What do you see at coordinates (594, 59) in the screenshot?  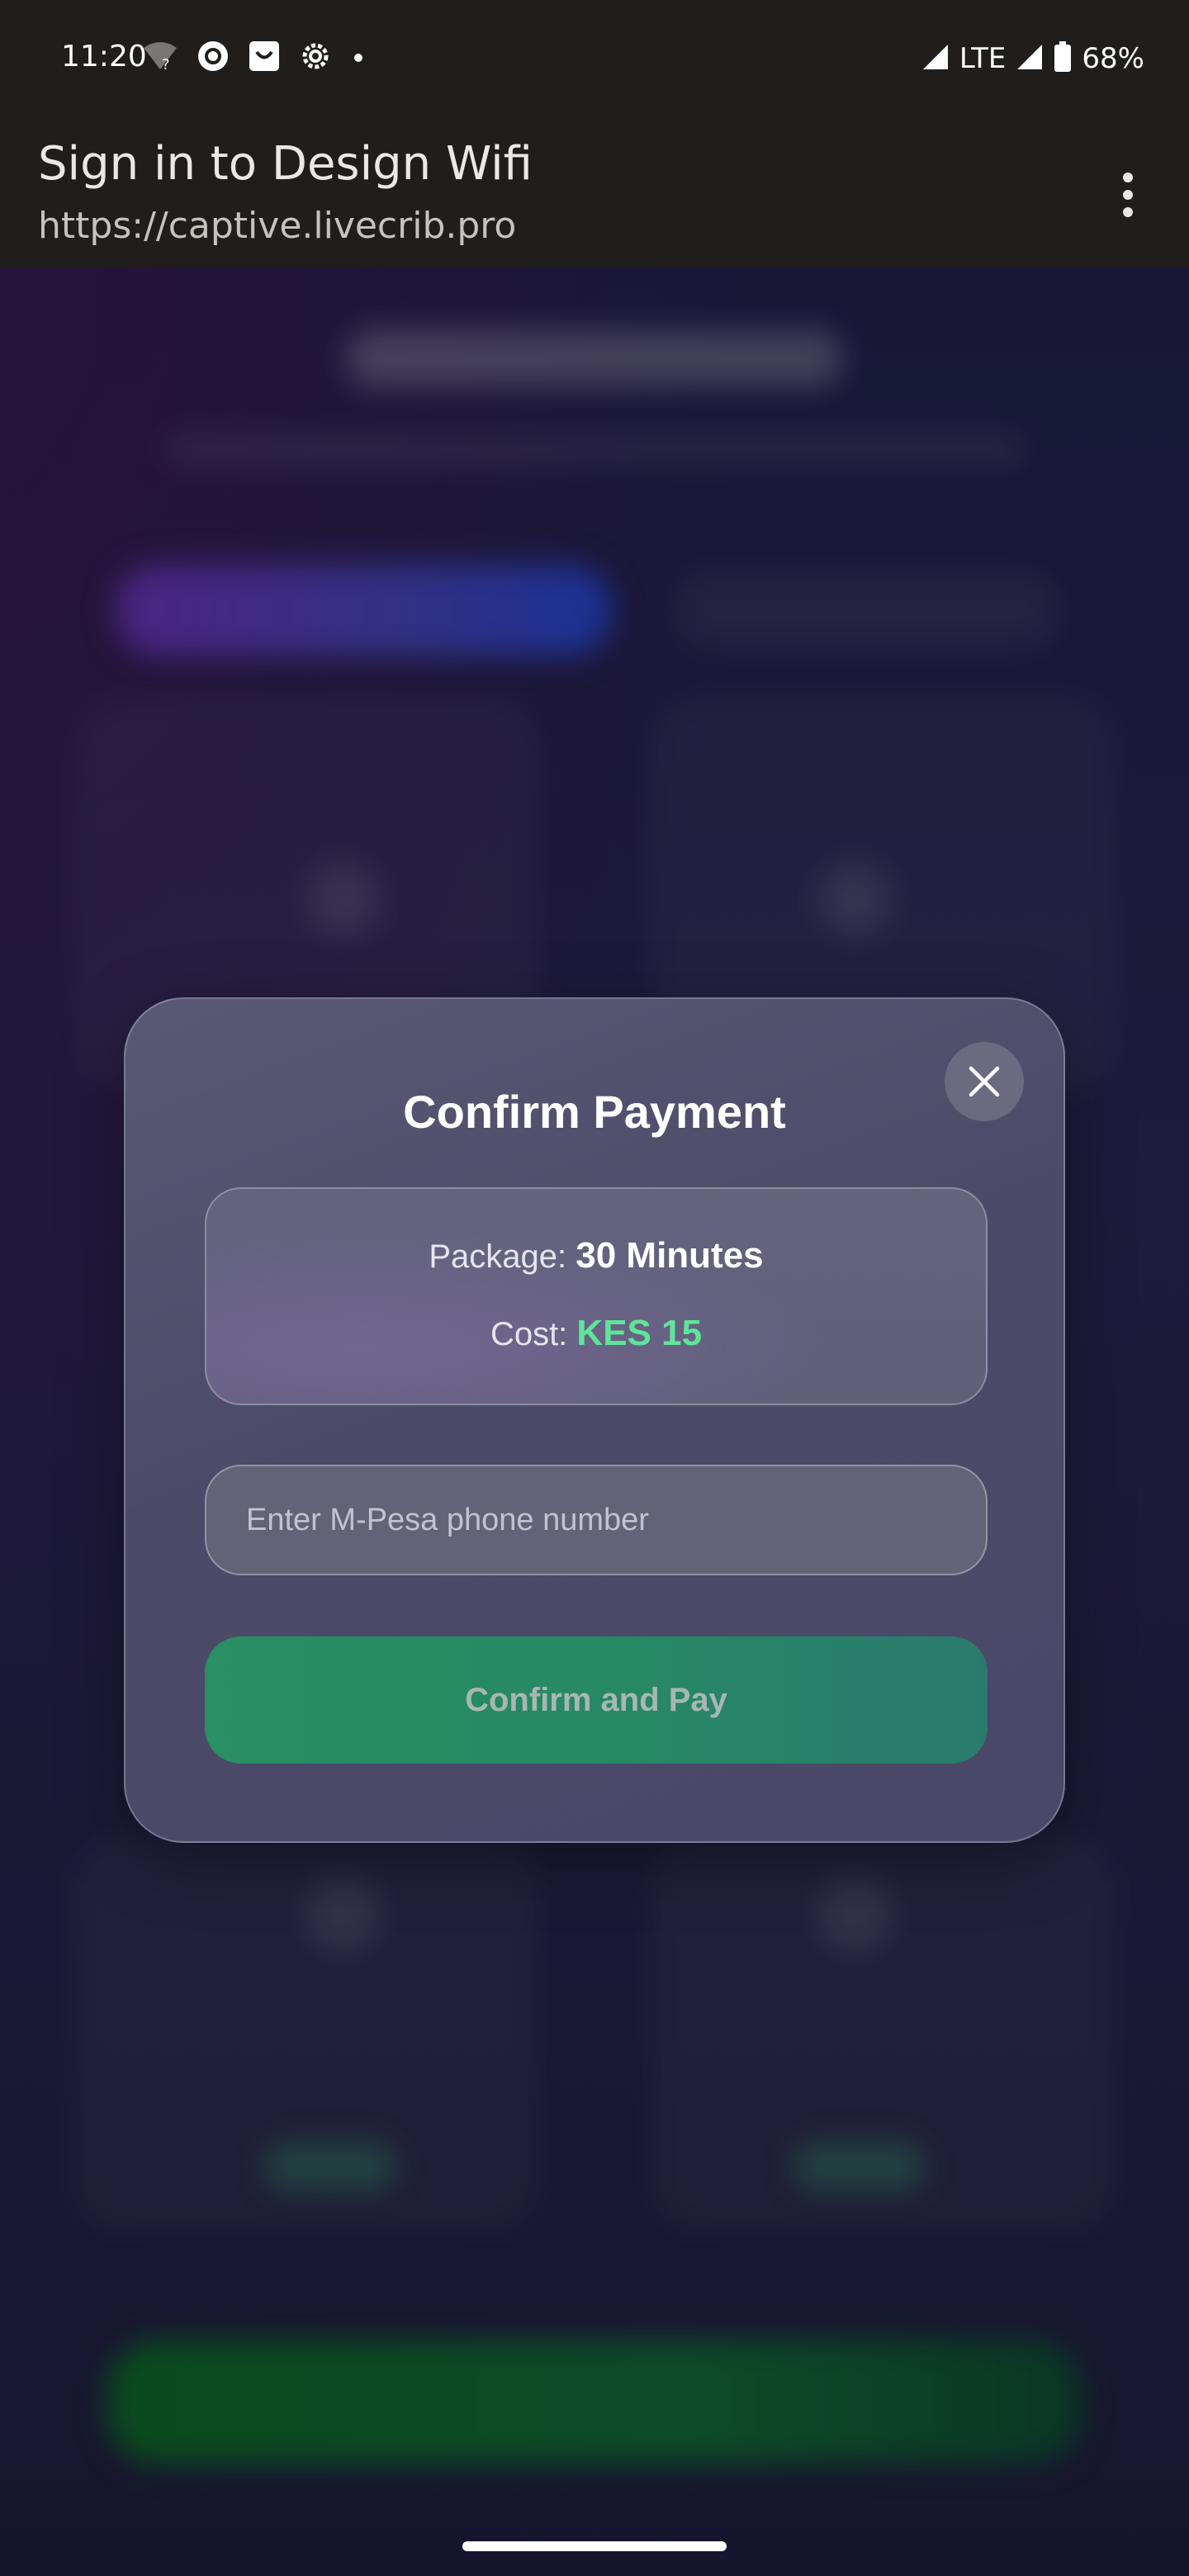 I see `status-bar: 11:20 ? LTE 68%` at bounding box center [594, 59].